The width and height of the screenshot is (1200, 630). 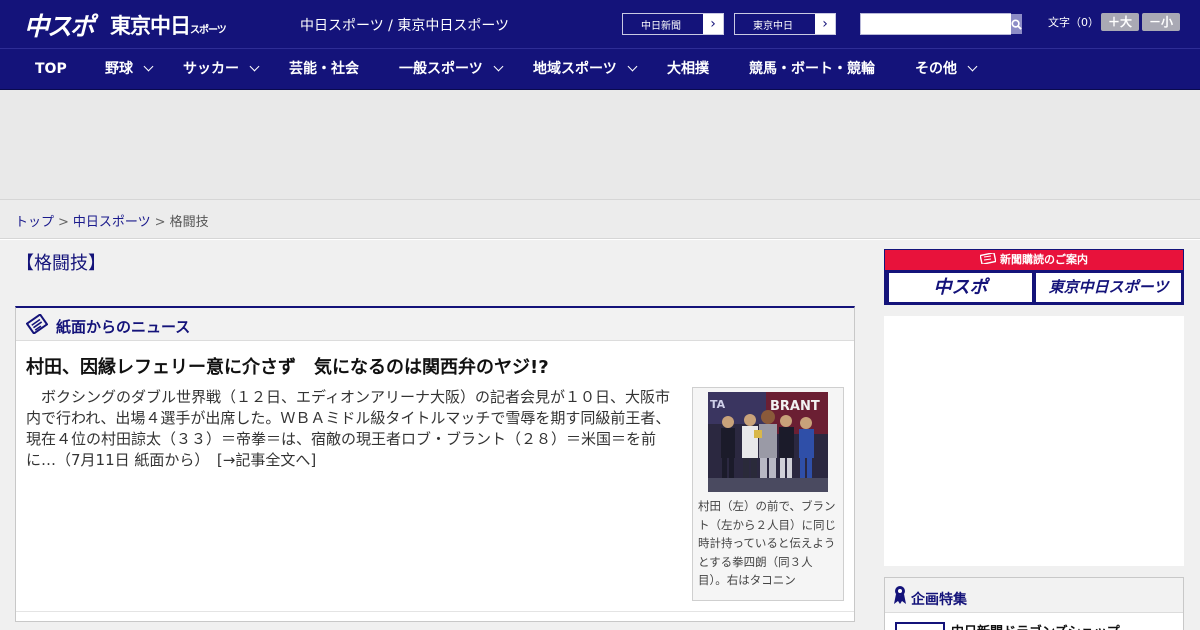 I want to click on chunichi-shimbun-label: 中日新聞, so click(x=663, y=24).